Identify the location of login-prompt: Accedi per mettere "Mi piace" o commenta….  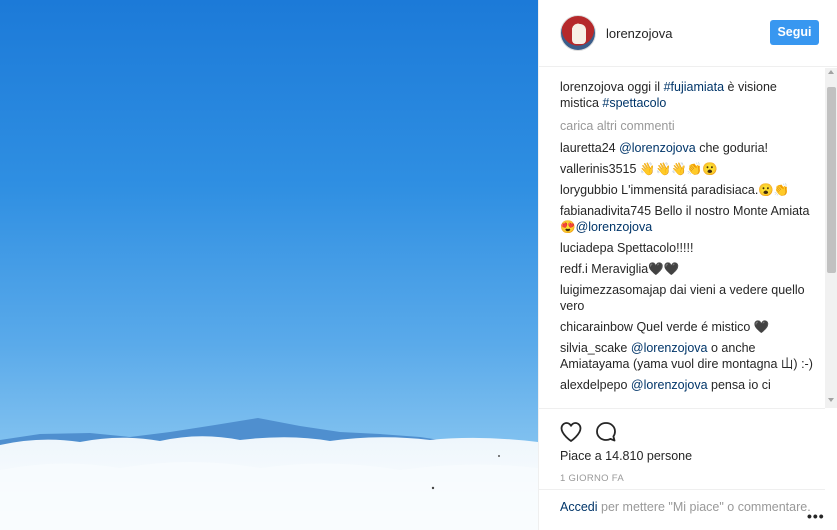
(682, 509).